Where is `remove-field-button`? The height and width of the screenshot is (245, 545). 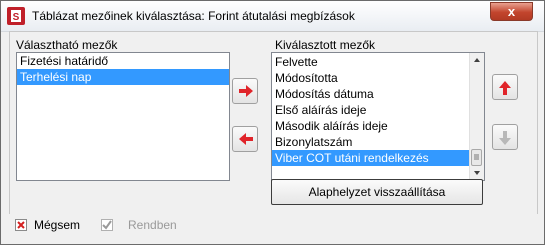
remove-field-button is located at coordinates (245, 139).